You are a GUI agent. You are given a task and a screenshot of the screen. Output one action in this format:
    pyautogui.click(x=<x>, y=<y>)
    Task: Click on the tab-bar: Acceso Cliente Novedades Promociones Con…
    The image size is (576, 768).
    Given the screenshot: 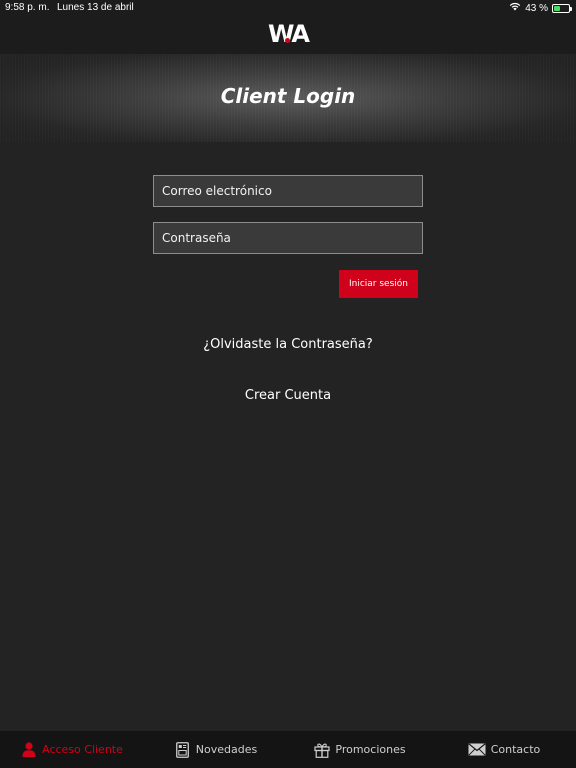 What is the action you would take?
    pyautogui.click(x=288, y=749)
    